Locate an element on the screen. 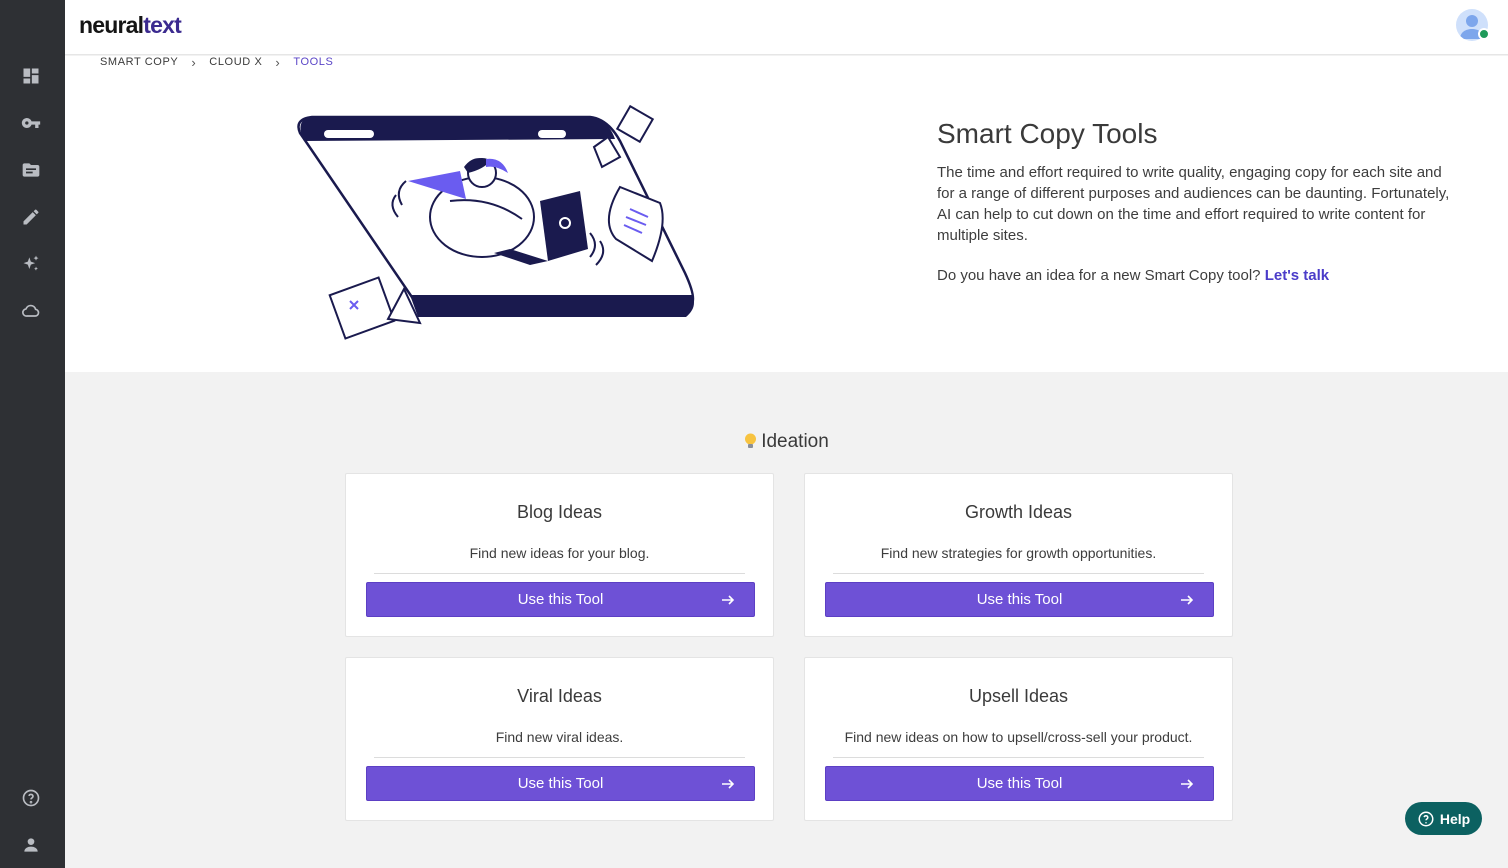  key-icon is located at coordinates (31, 123).